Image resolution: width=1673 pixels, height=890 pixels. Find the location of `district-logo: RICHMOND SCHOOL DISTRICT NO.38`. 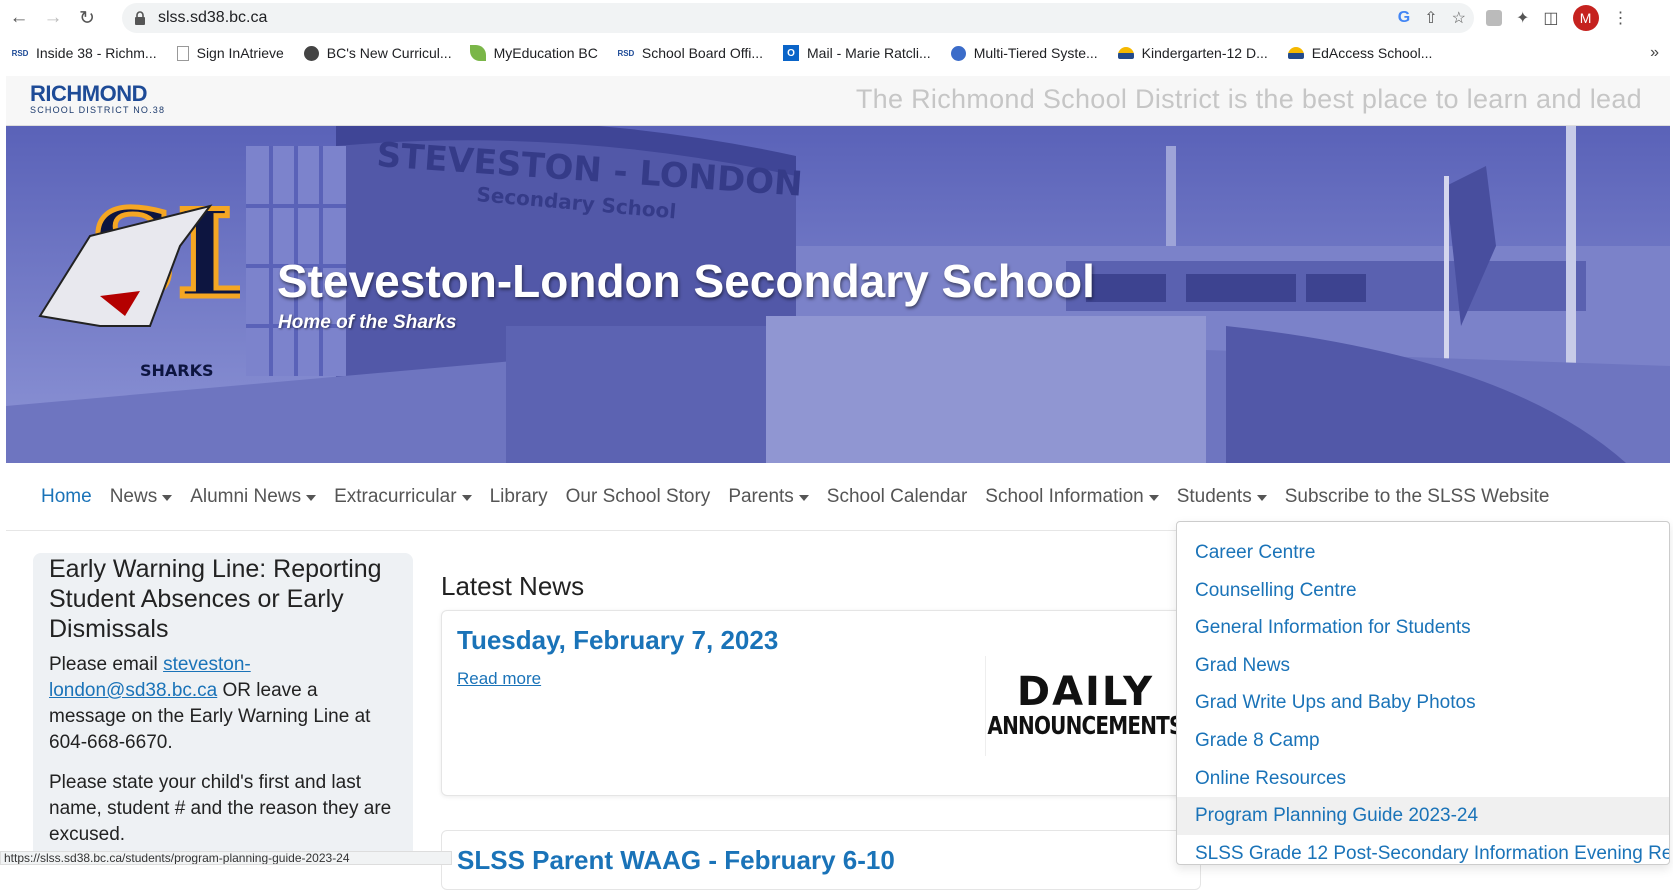

district-logo: RICHMOND SCHOOL DISTRICT NO.38 is located at coordinates (97, 99).